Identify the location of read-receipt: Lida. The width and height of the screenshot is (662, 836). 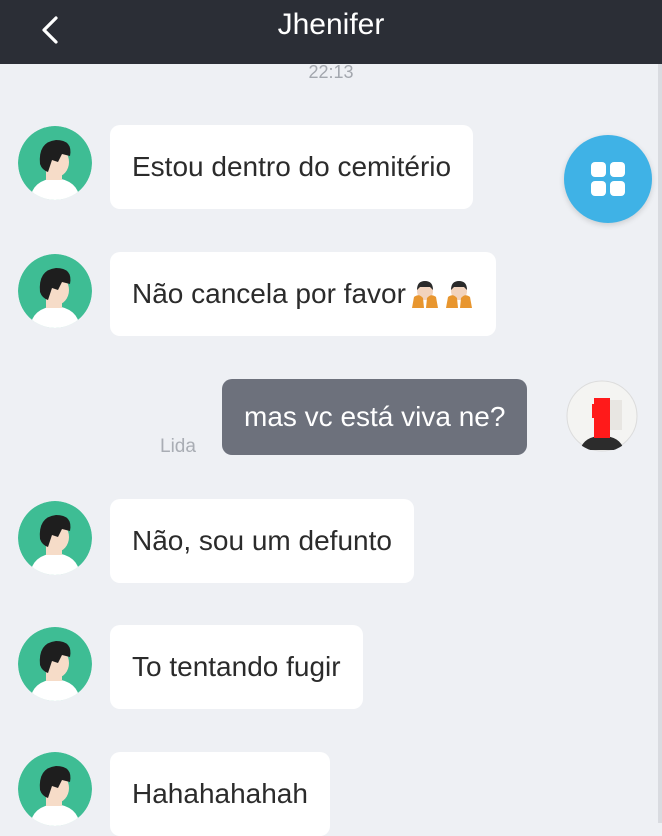
(178, 446).